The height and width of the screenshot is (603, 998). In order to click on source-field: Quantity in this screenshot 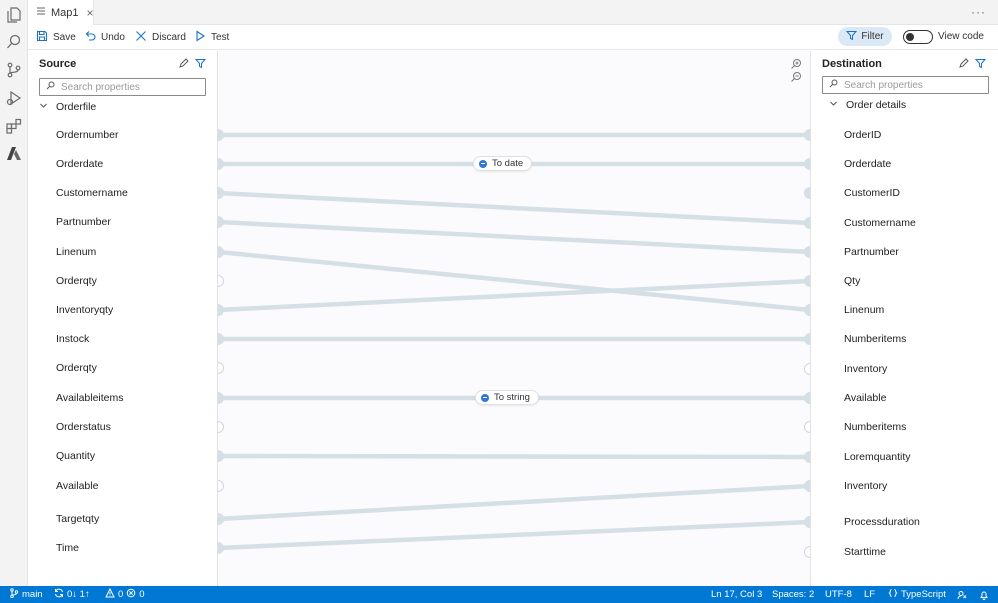, I will do `click(75, 456)`.